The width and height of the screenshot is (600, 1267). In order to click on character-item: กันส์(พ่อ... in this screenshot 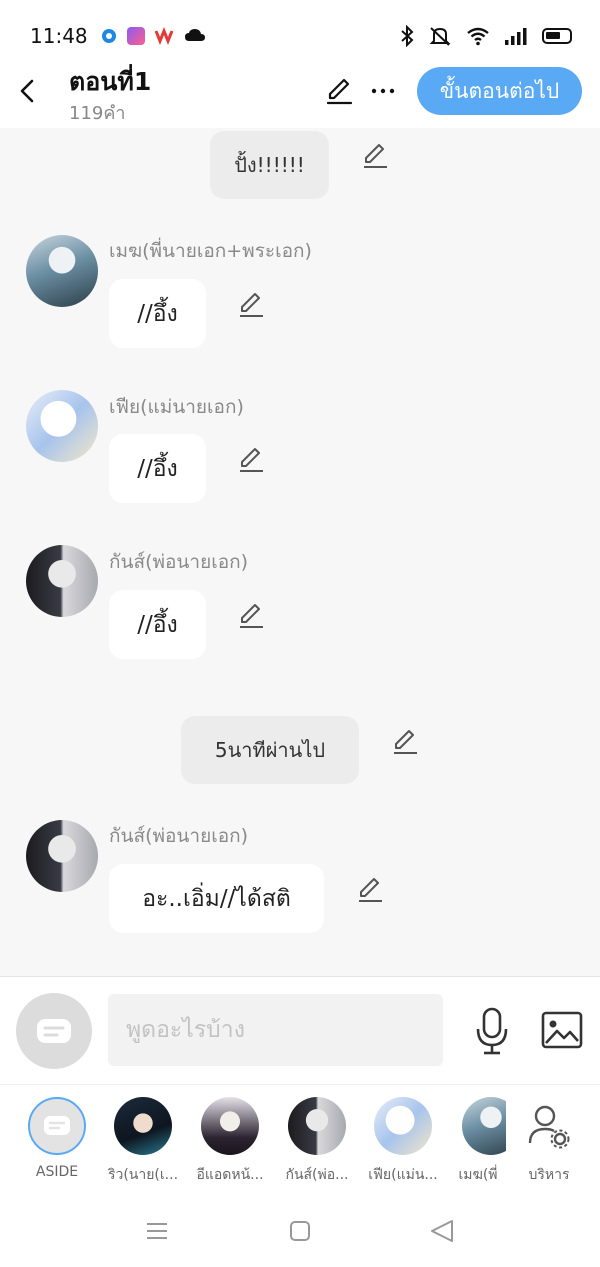, I will do `click(317, 1141)`.